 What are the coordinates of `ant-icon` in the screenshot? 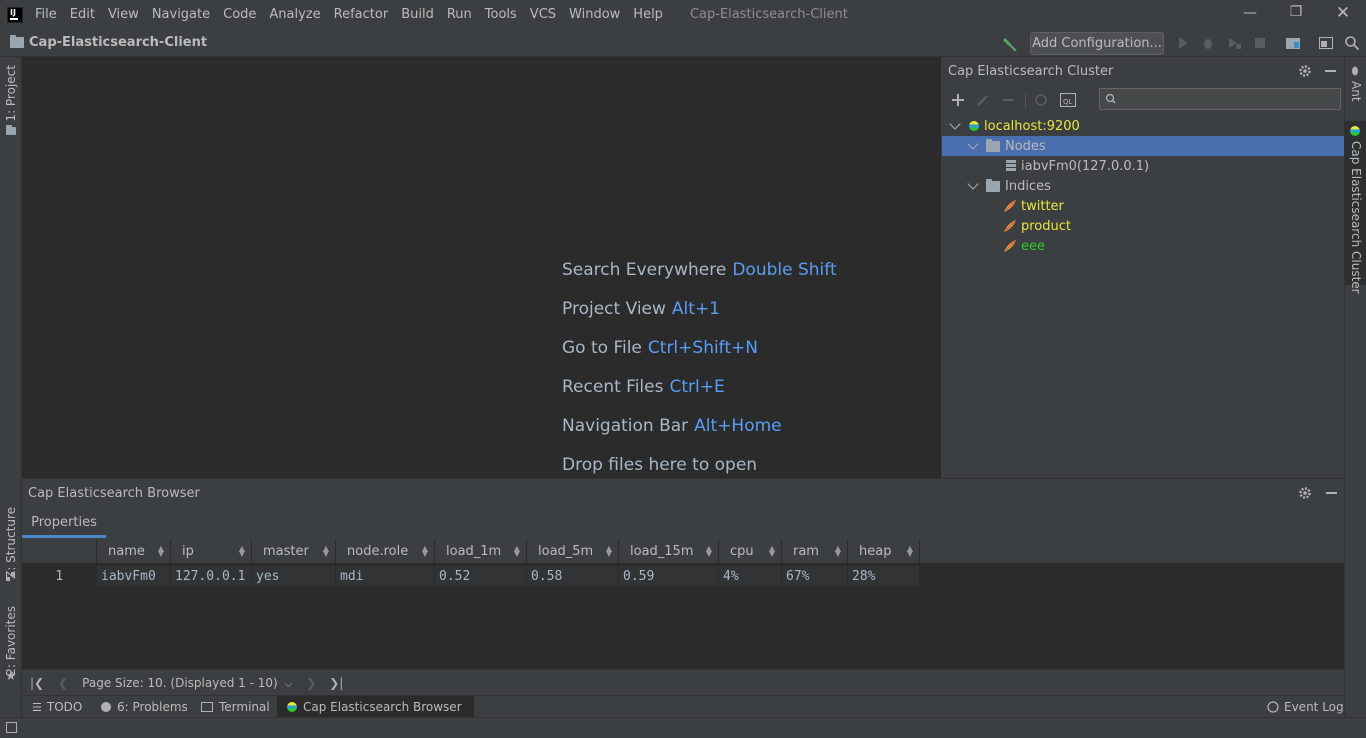 It's located at (1355, 73).